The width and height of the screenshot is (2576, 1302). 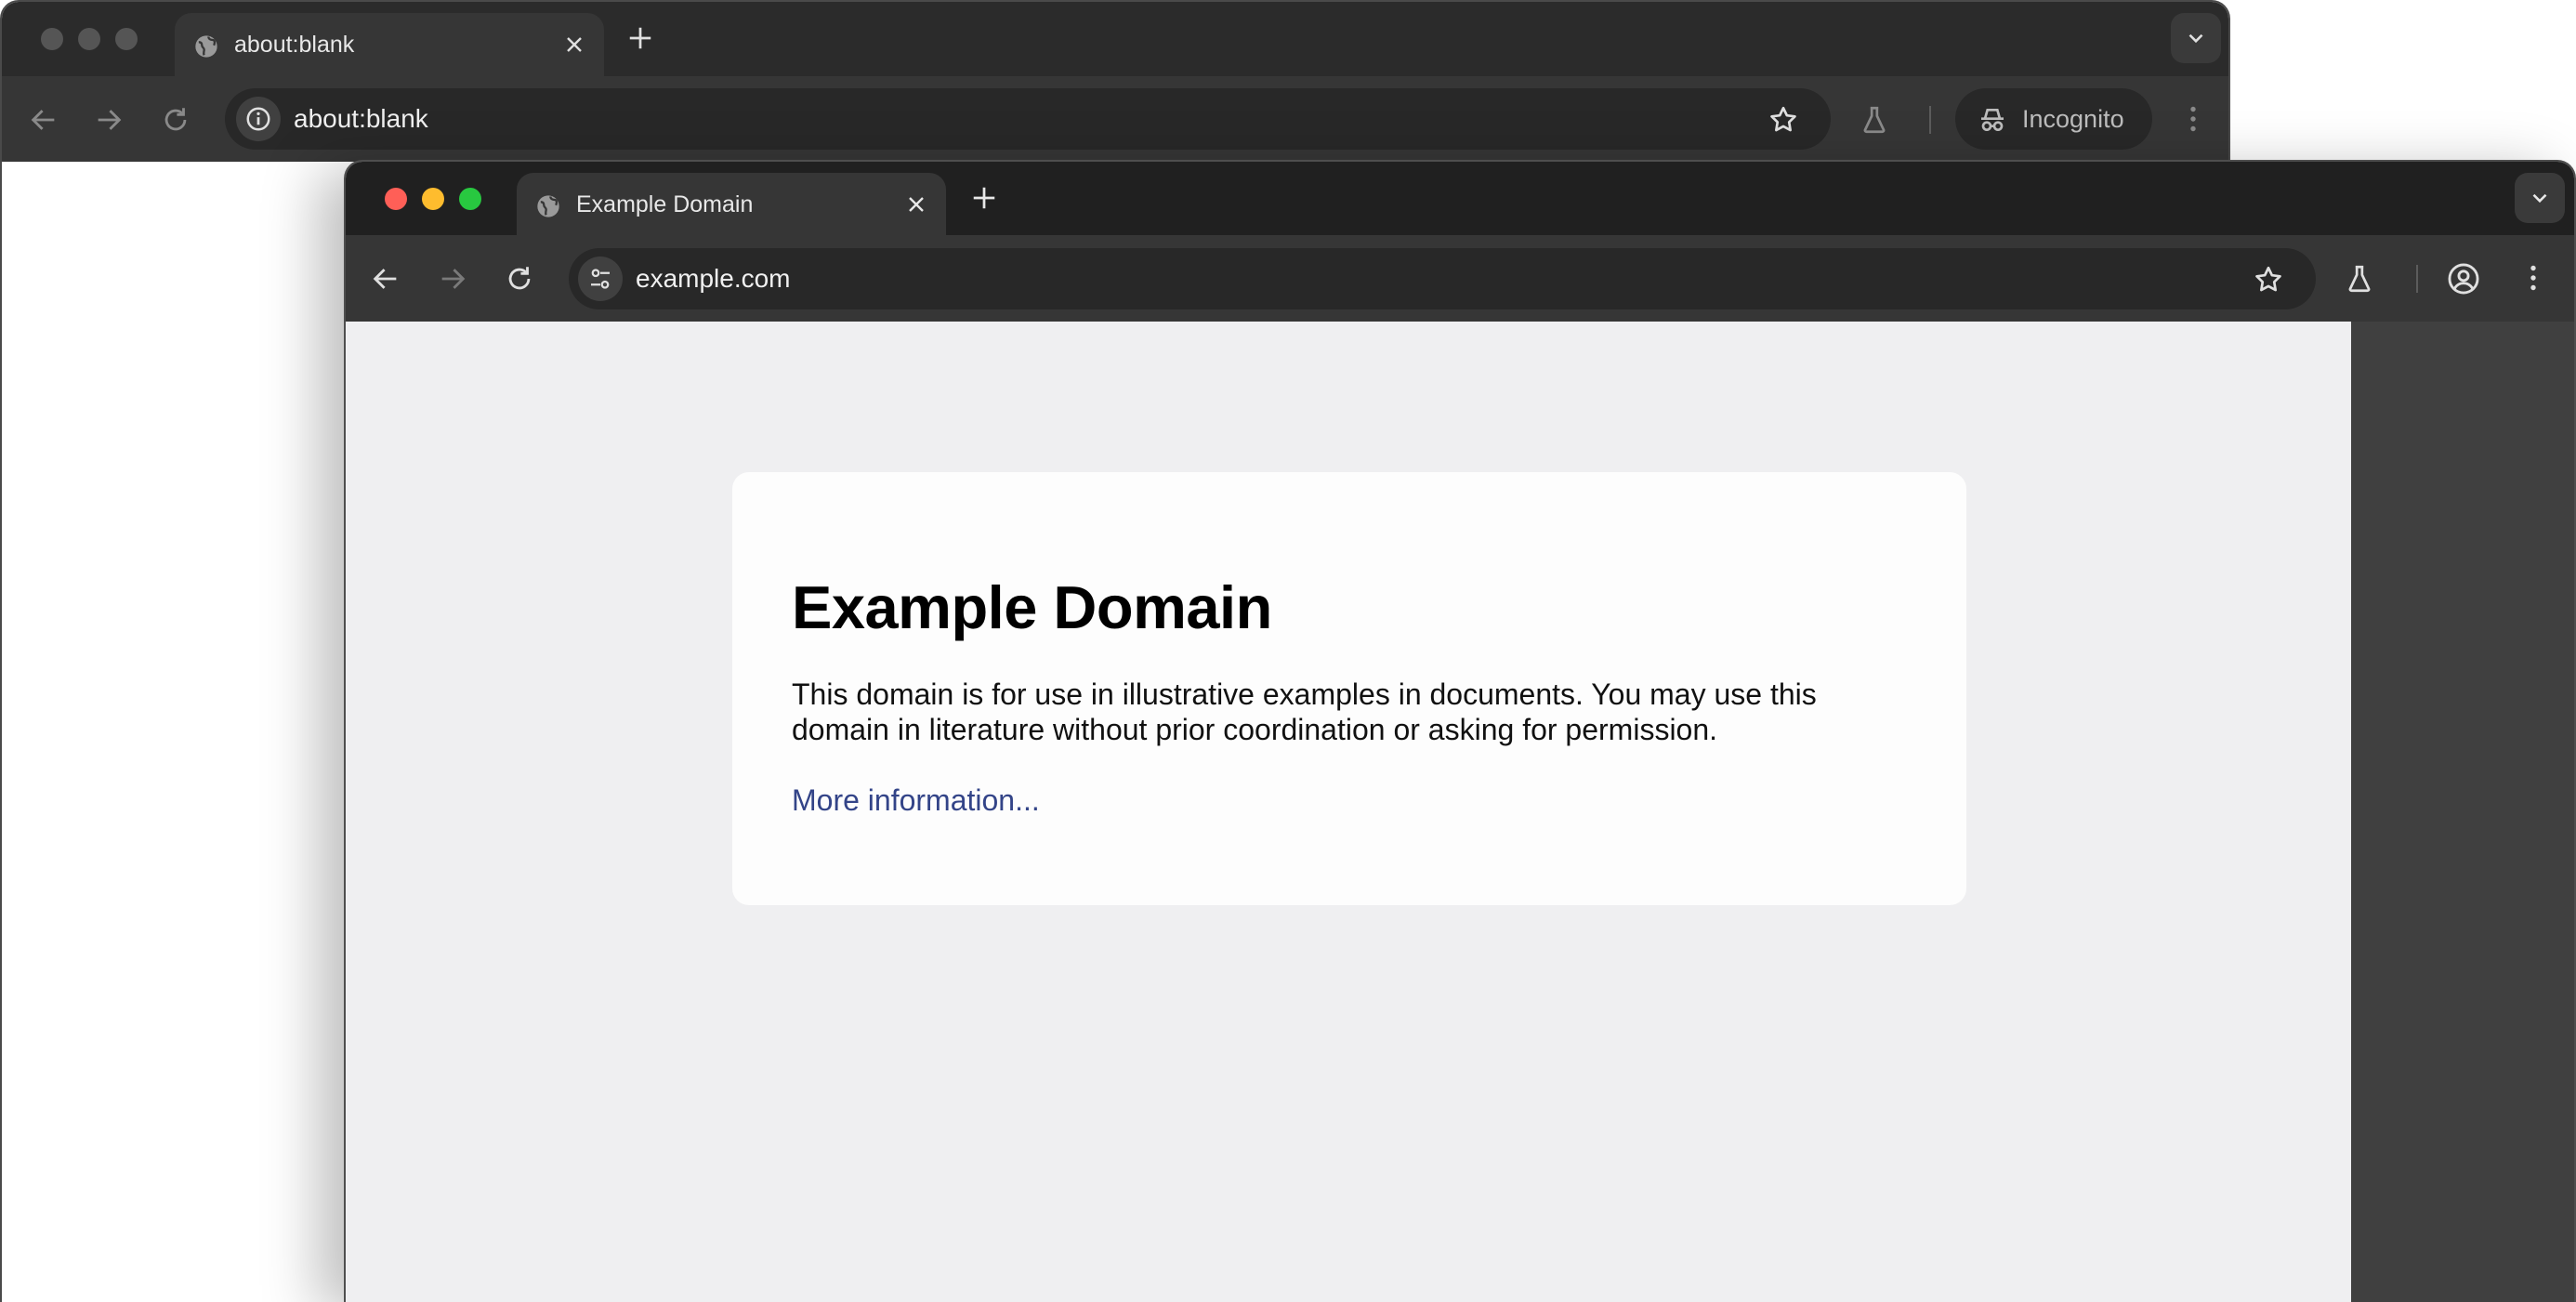 What do you see at coordinates (2073, 119) in the screenshot?
I see `incognito-label: Incognito` at bounding box center [2073, 119].